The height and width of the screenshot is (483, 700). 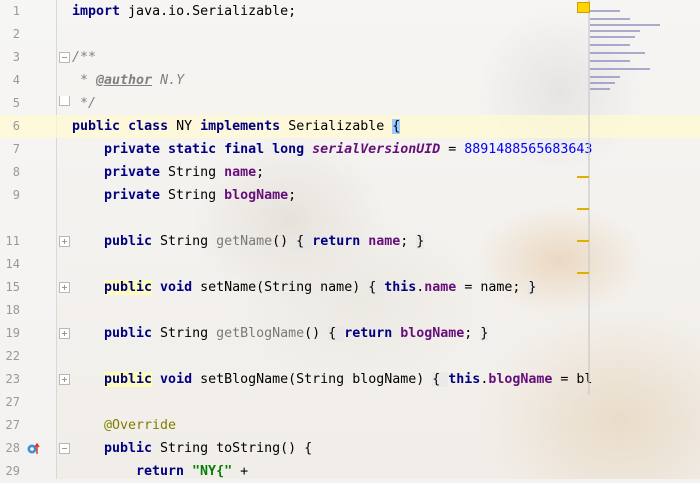 I want to click on line-number: 2, so click(x=16, y=34).